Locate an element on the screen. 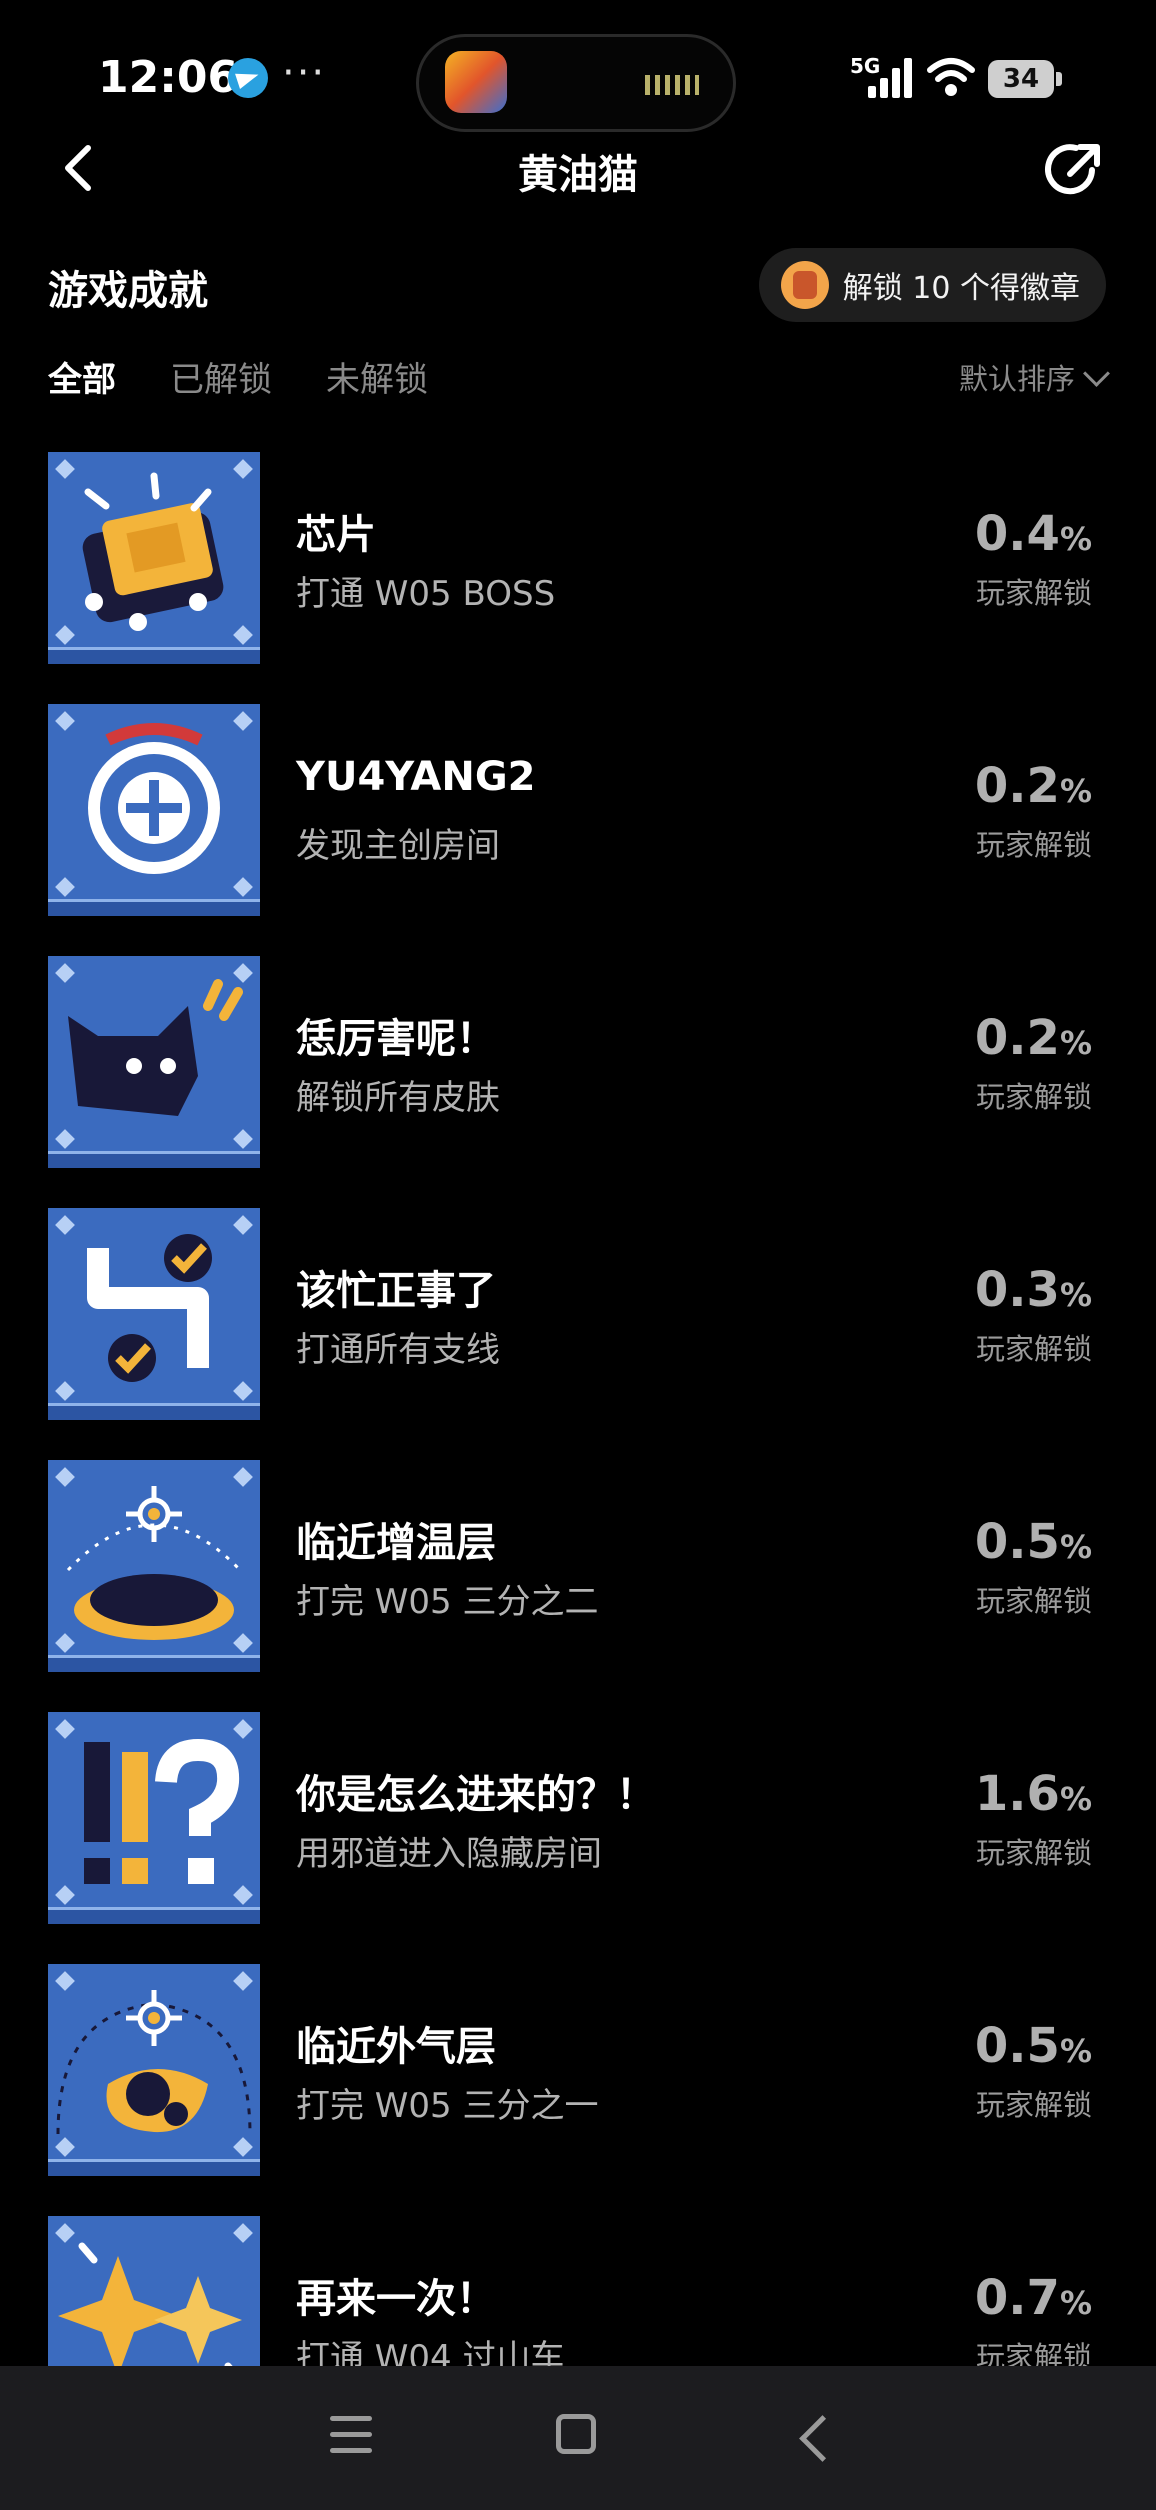 The width and height of the screenshot is (1156, 2510). unlock-badge-button: 解锁 10 个得徽章 is located at coordinates (932, 285).